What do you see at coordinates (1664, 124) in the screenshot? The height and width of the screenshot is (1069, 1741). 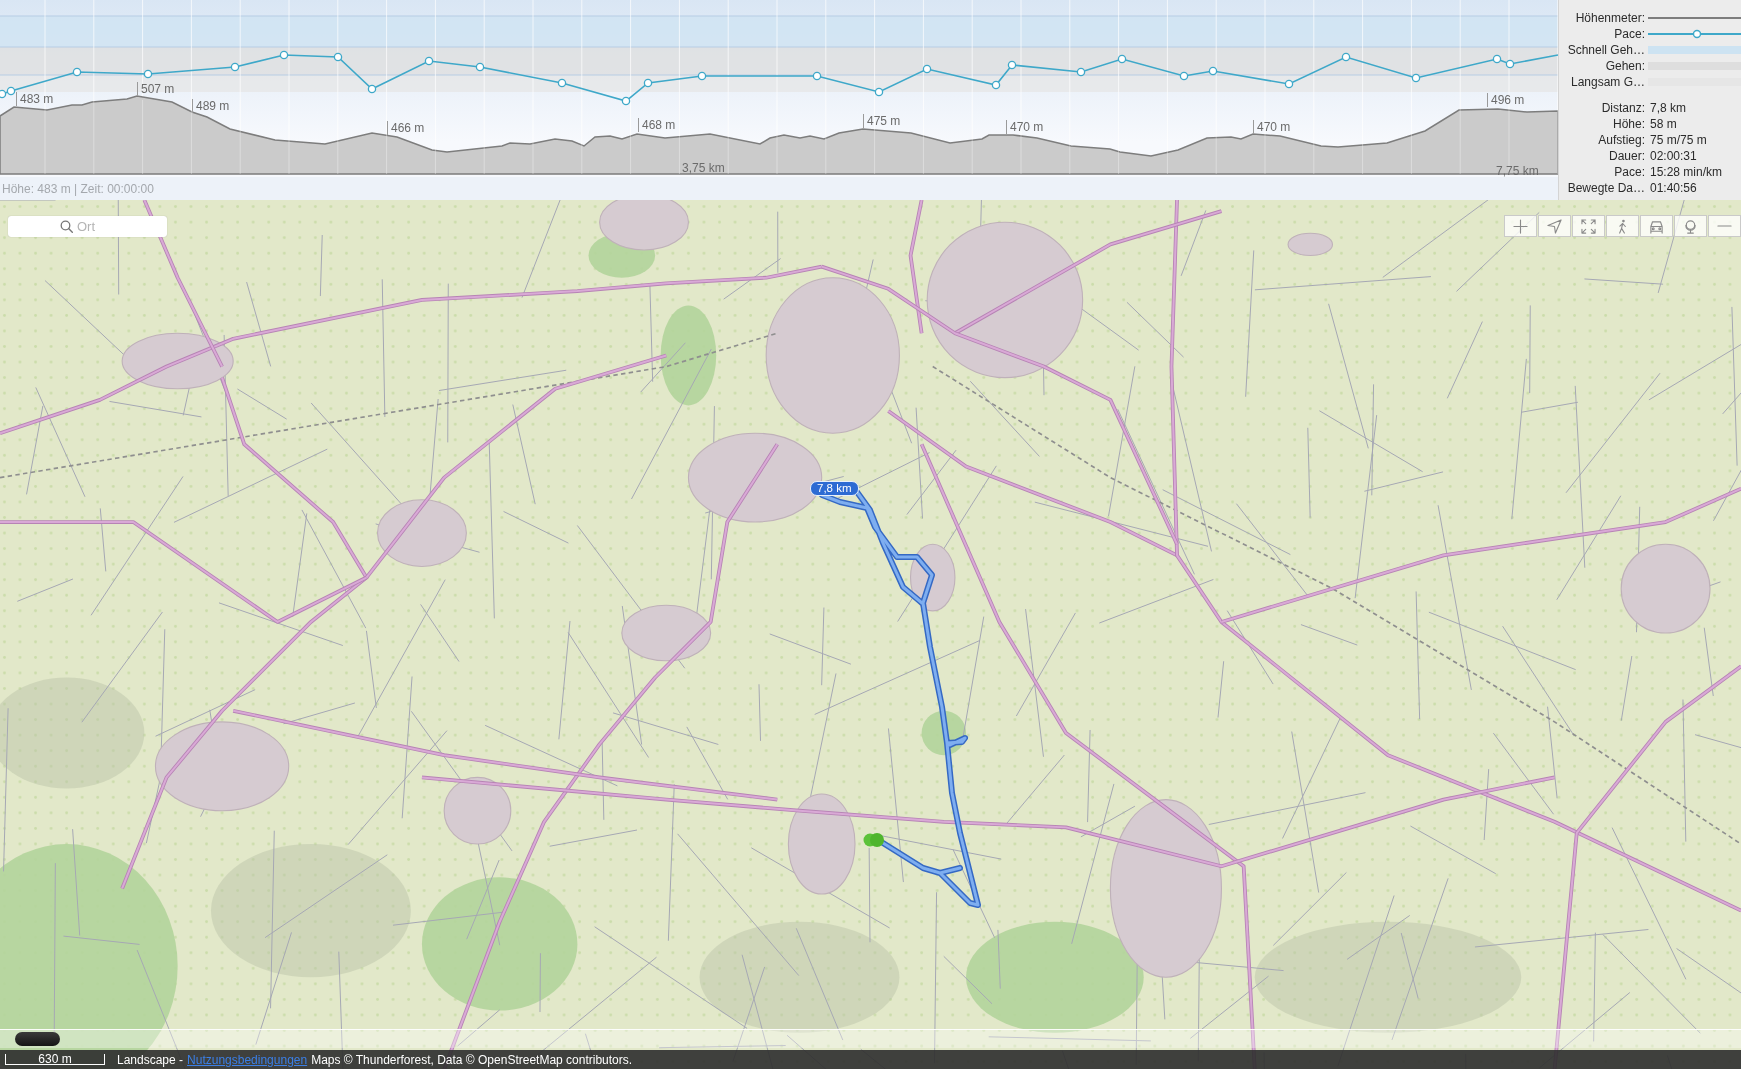 I see `stat-value: 58 m` at bounding box center [1664, 124].